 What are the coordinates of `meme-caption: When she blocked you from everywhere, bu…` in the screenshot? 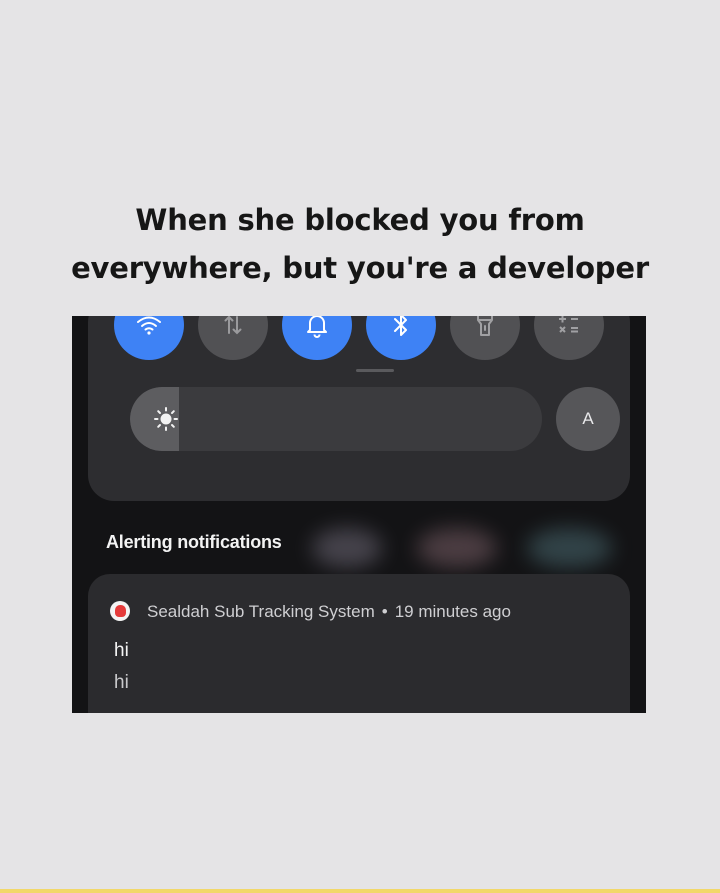 It's located at (360, 244).